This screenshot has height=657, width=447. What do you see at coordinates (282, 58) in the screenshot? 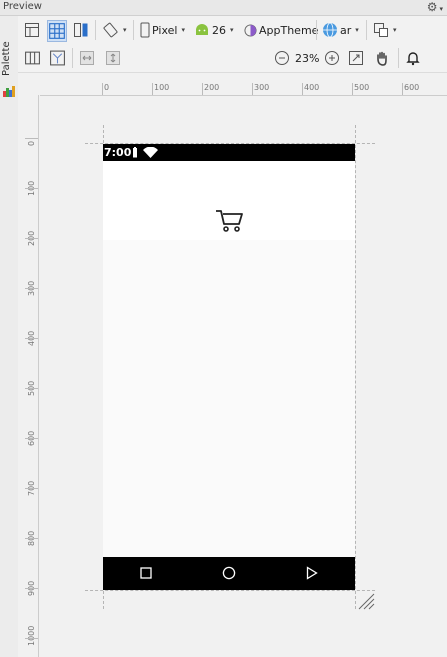
I see `zoom-out-icon` at bounding box center [282, 58].